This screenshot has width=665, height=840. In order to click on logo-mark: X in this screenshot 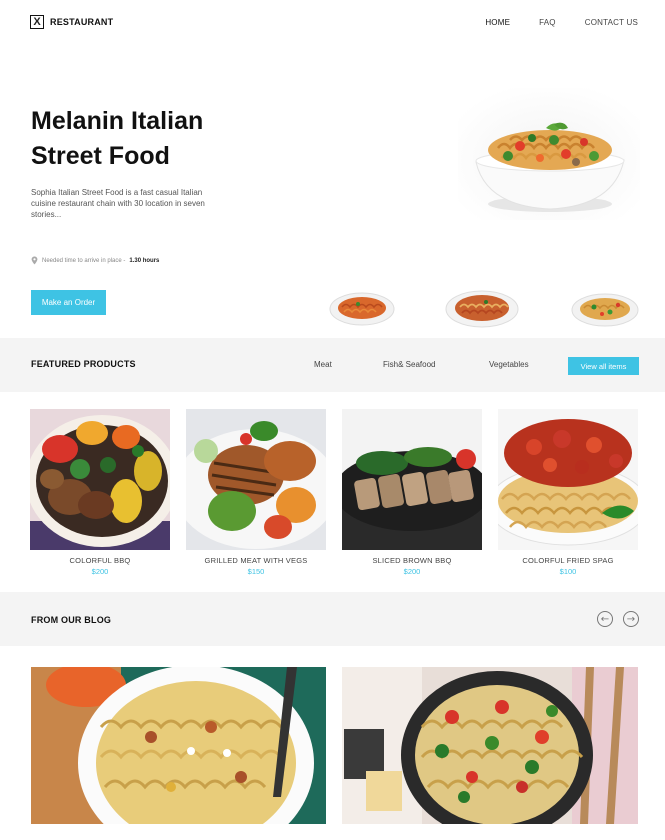, I will do `click(37, 22)`.